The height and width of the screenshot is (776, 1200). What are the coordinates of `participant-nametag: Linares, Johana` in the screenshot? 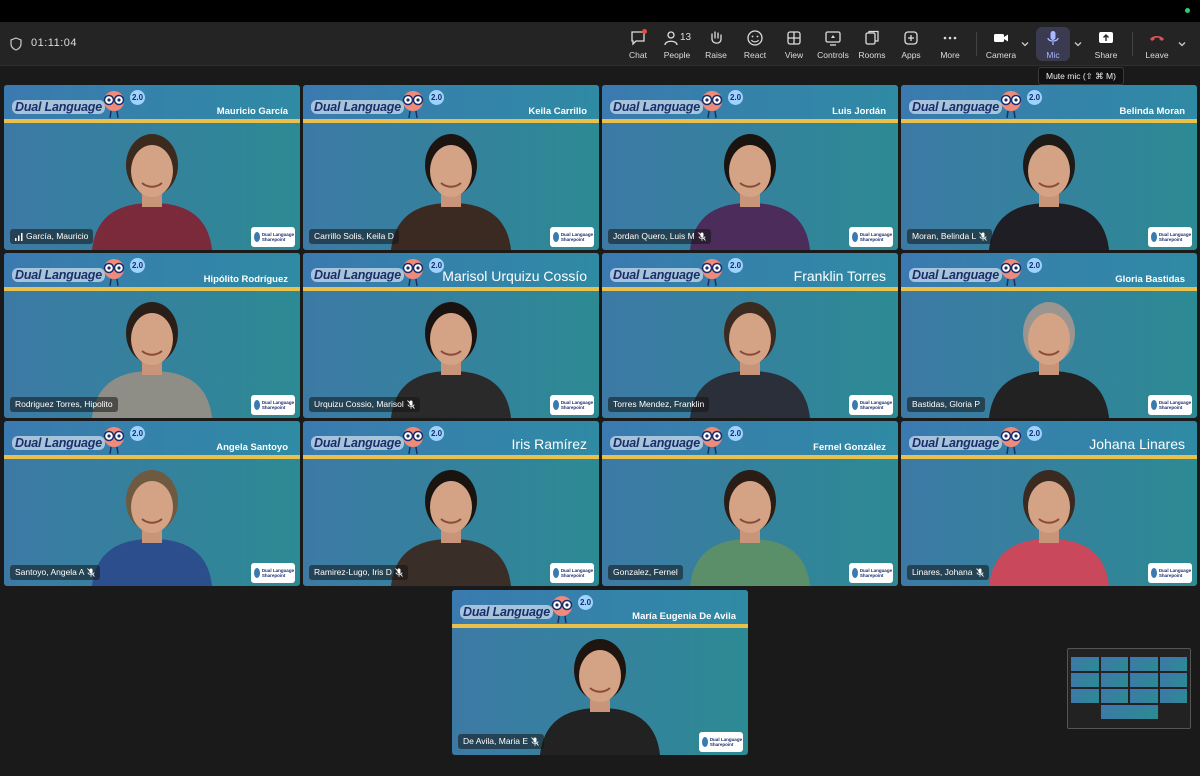 It's located at (948, 572).